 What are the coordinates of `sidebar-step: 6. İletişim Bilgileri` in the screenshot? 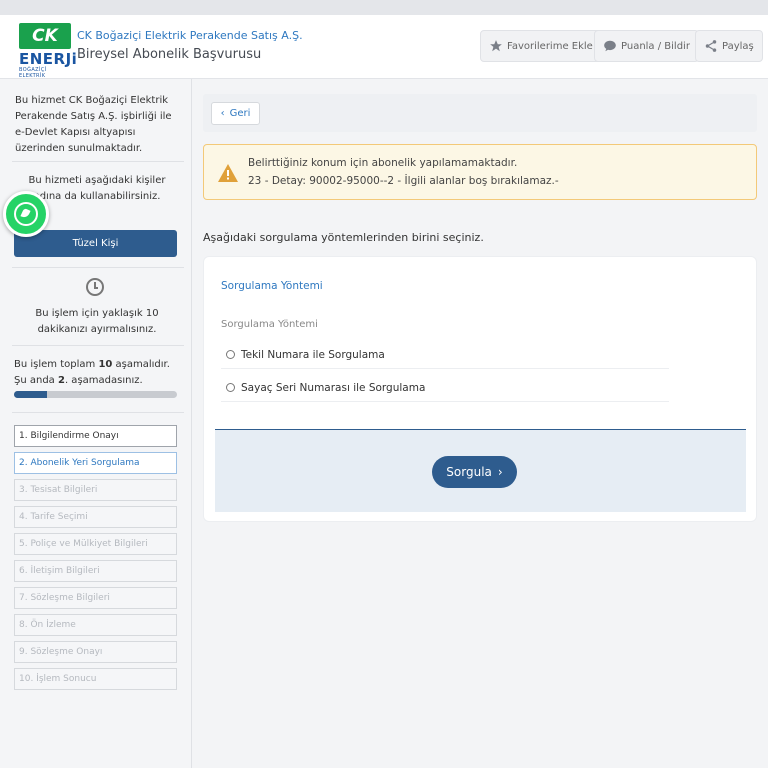 It's located at (95, 571).